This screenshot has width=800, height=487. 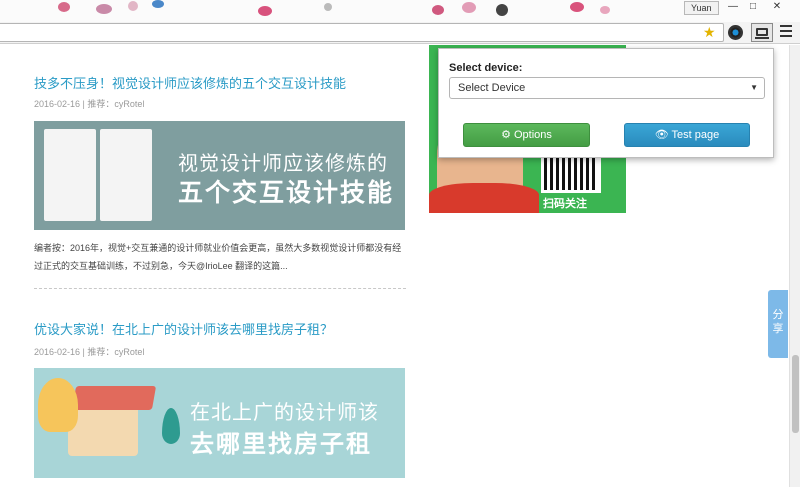 I want to click on person-illustration, so click(x=58, y=405).